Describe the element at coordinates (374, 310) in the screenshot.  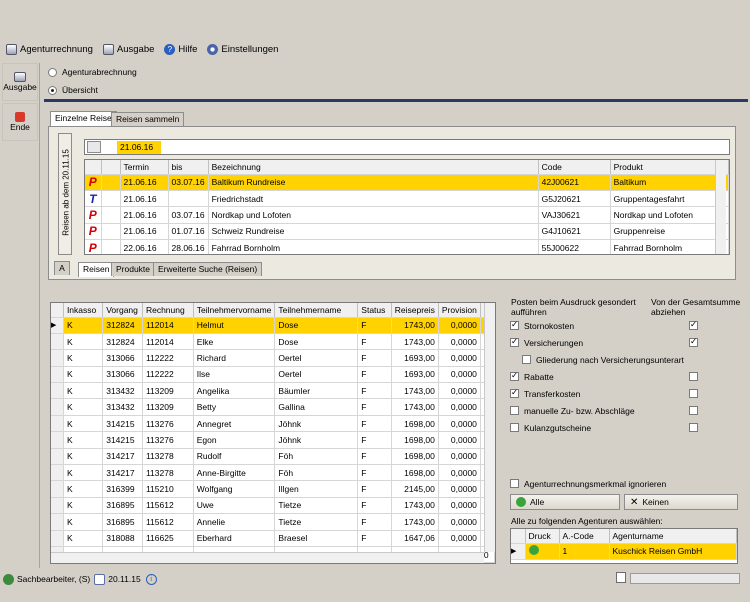
I see `col-status: Status` at that location.